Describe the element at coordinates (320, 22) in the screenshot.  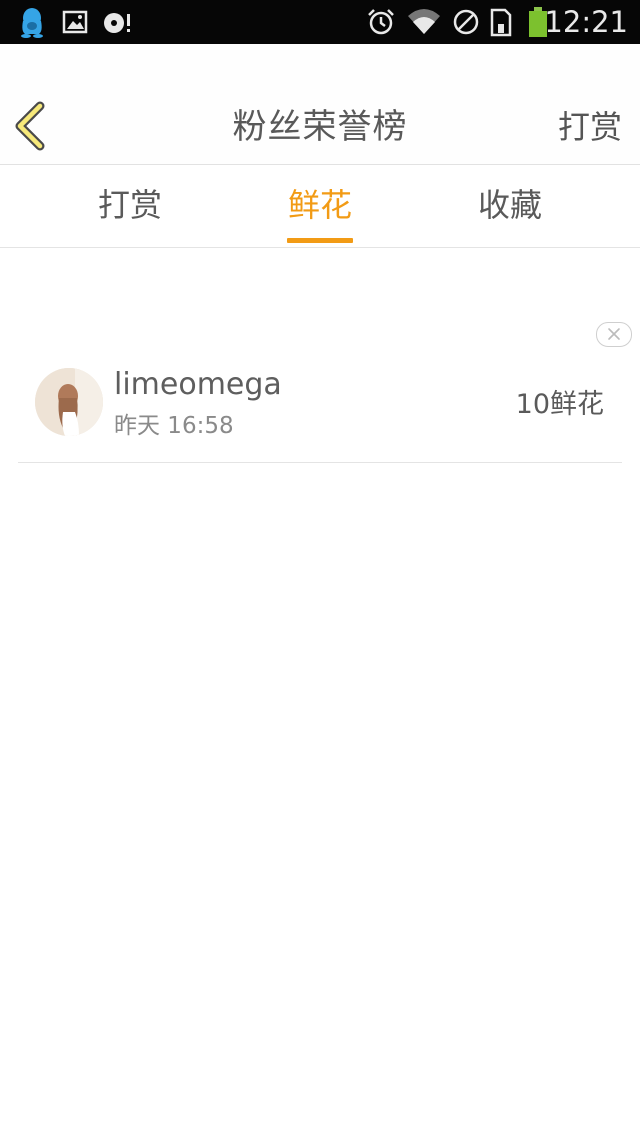
I see `status-bar: 12:21` at that location.